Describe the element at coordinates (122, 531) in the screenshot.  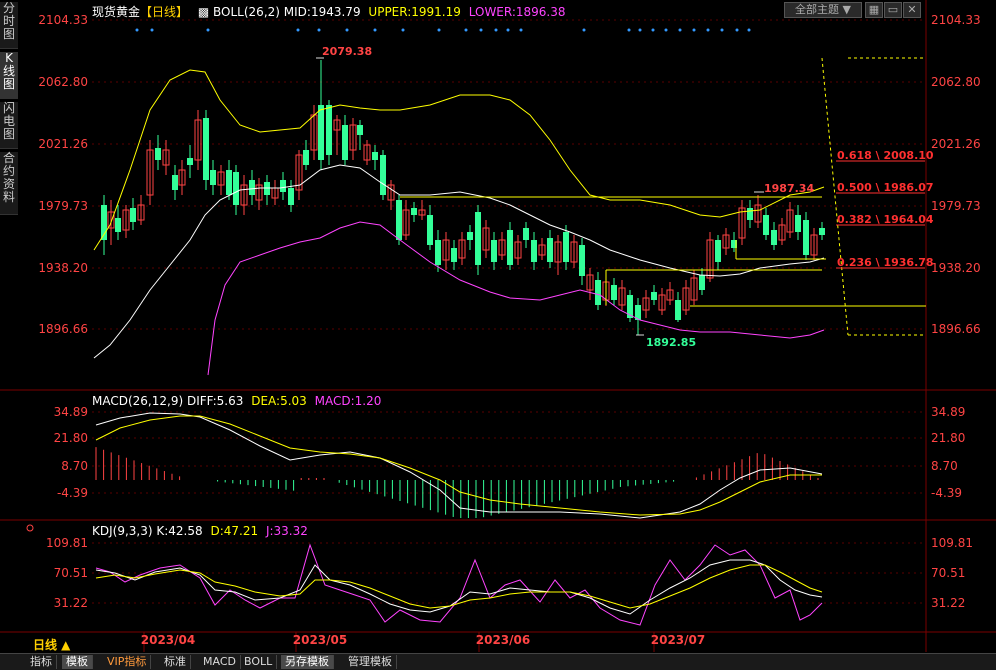
I see `kdj-title: KDJ(9,3,3)` at that location.